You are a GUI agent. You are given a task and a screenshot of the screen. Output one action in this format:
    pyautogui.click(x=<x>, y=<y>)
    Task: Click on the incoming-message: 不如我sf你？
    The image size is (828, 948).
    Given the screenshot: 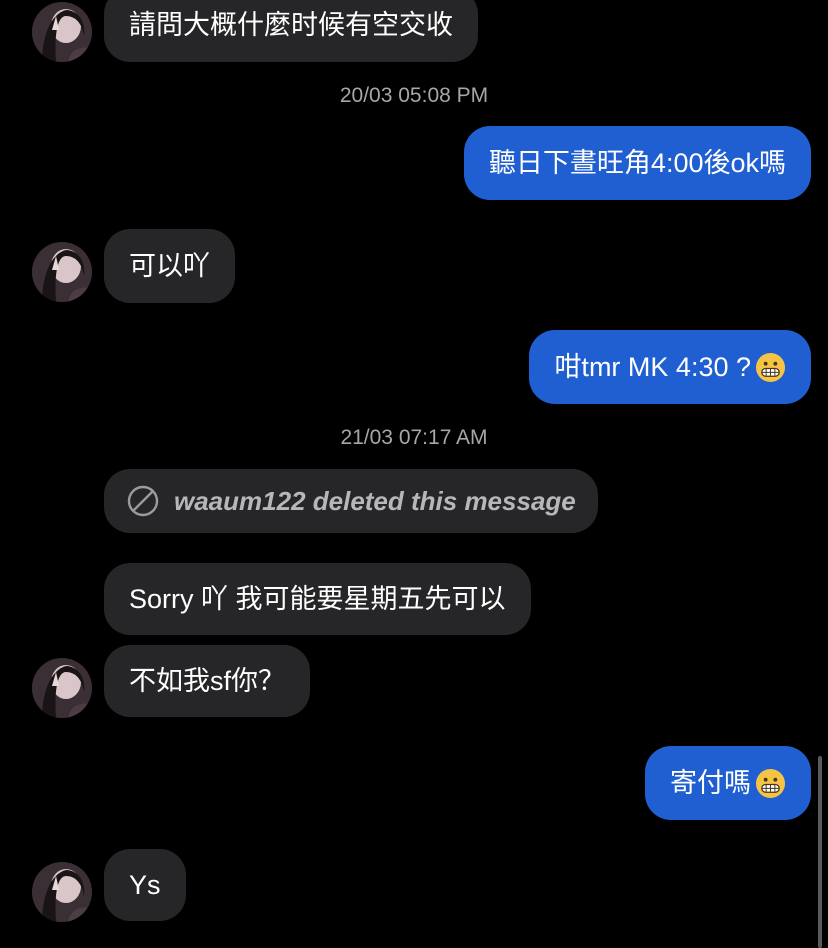 What is the action you would take?
    pyautogui.click(x=207, y=681)
    